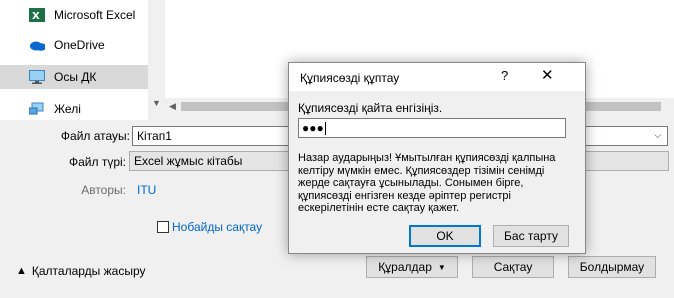  I want to click on excel-icon: X, so click(37, 15).